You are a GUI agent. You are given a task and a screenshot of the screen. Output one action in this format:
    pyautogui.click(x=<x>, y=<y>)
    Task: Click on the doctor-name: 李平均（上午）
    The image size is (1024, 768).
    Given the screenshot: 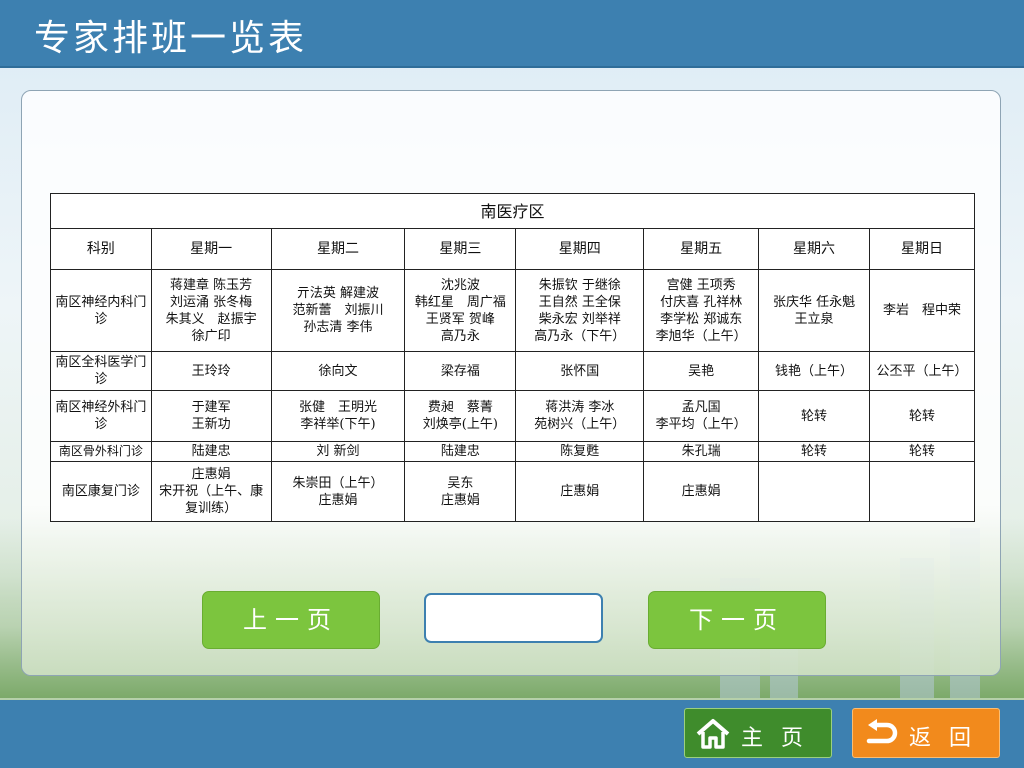 What is the action you would take?
    pyautogui.click(x=701, y=424)
    